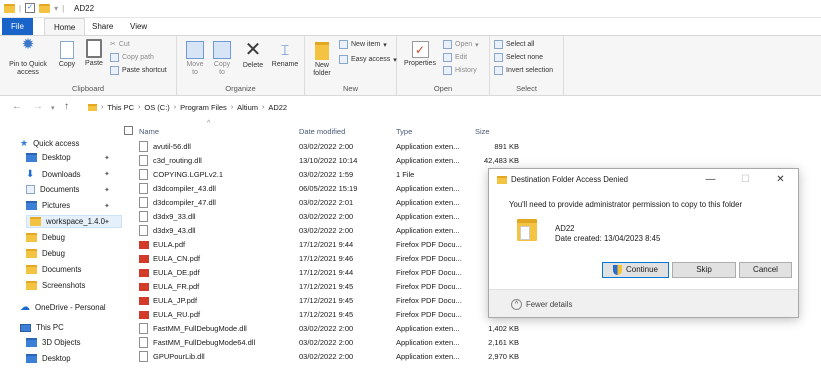  What do you see at coordinates (53, 174) in the screenshot?
I see `sidebar-item-downloads: ⬇ Downloads` at bounding box center [53, 174].